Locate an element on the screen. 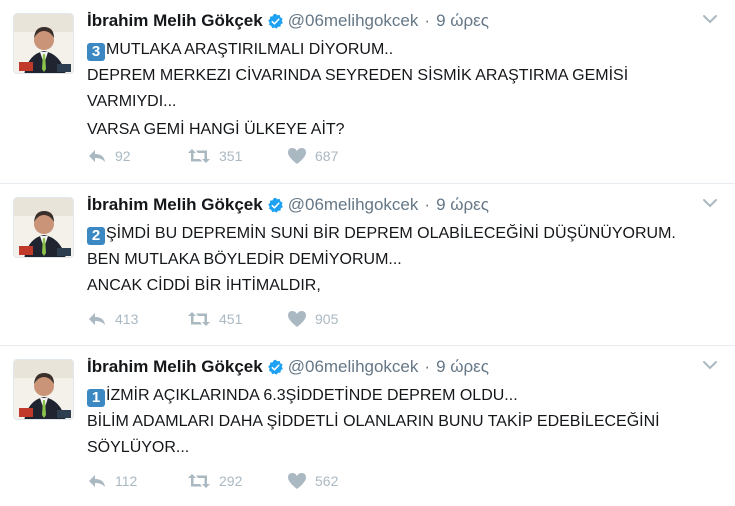 The width and height of the screenshot is (735, 506). reply-button: 413 is located at coordinates (137, 319).